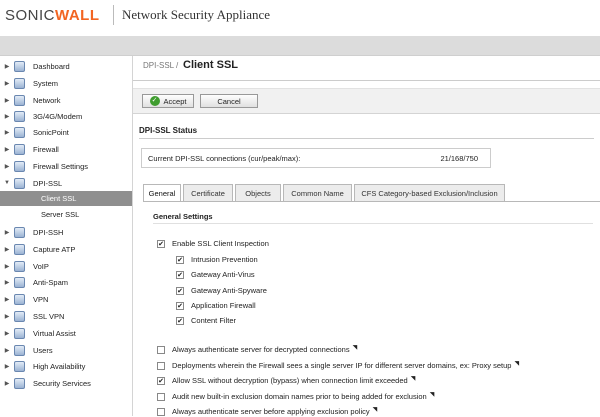 Image resolution: width=600 pixels, height=417 pixels. What do you see at coordinates (317, 192) in the screenshot?
I see `tab-common-name: Common Name` at bounding box center [317, 192].